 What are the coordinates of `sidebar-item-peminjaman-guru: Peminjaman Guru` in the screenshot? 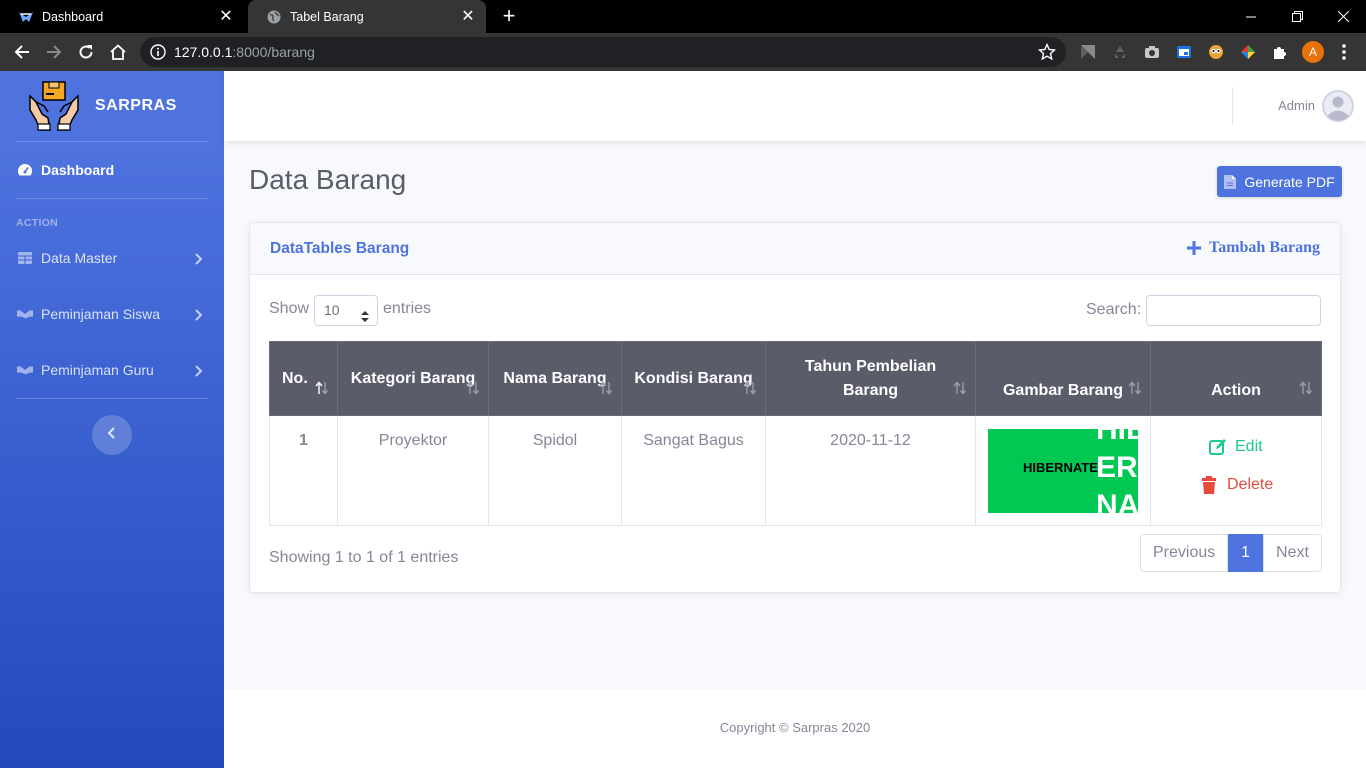 It's located at (112, 370).